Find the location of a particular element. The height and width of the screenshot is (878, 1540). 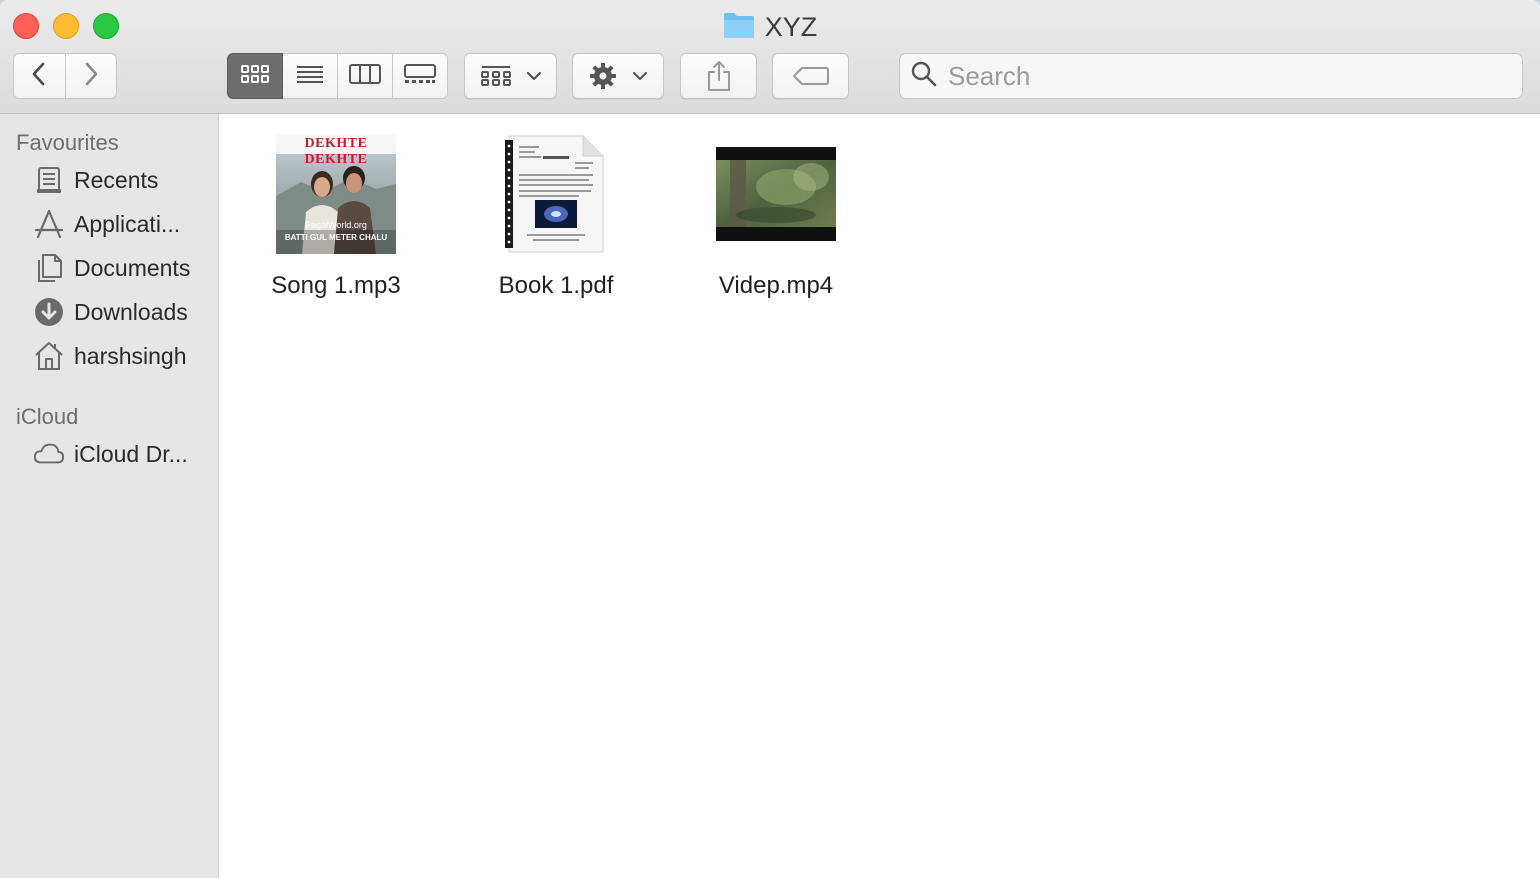

group-grid-icon is located at coordinates (496, 76).